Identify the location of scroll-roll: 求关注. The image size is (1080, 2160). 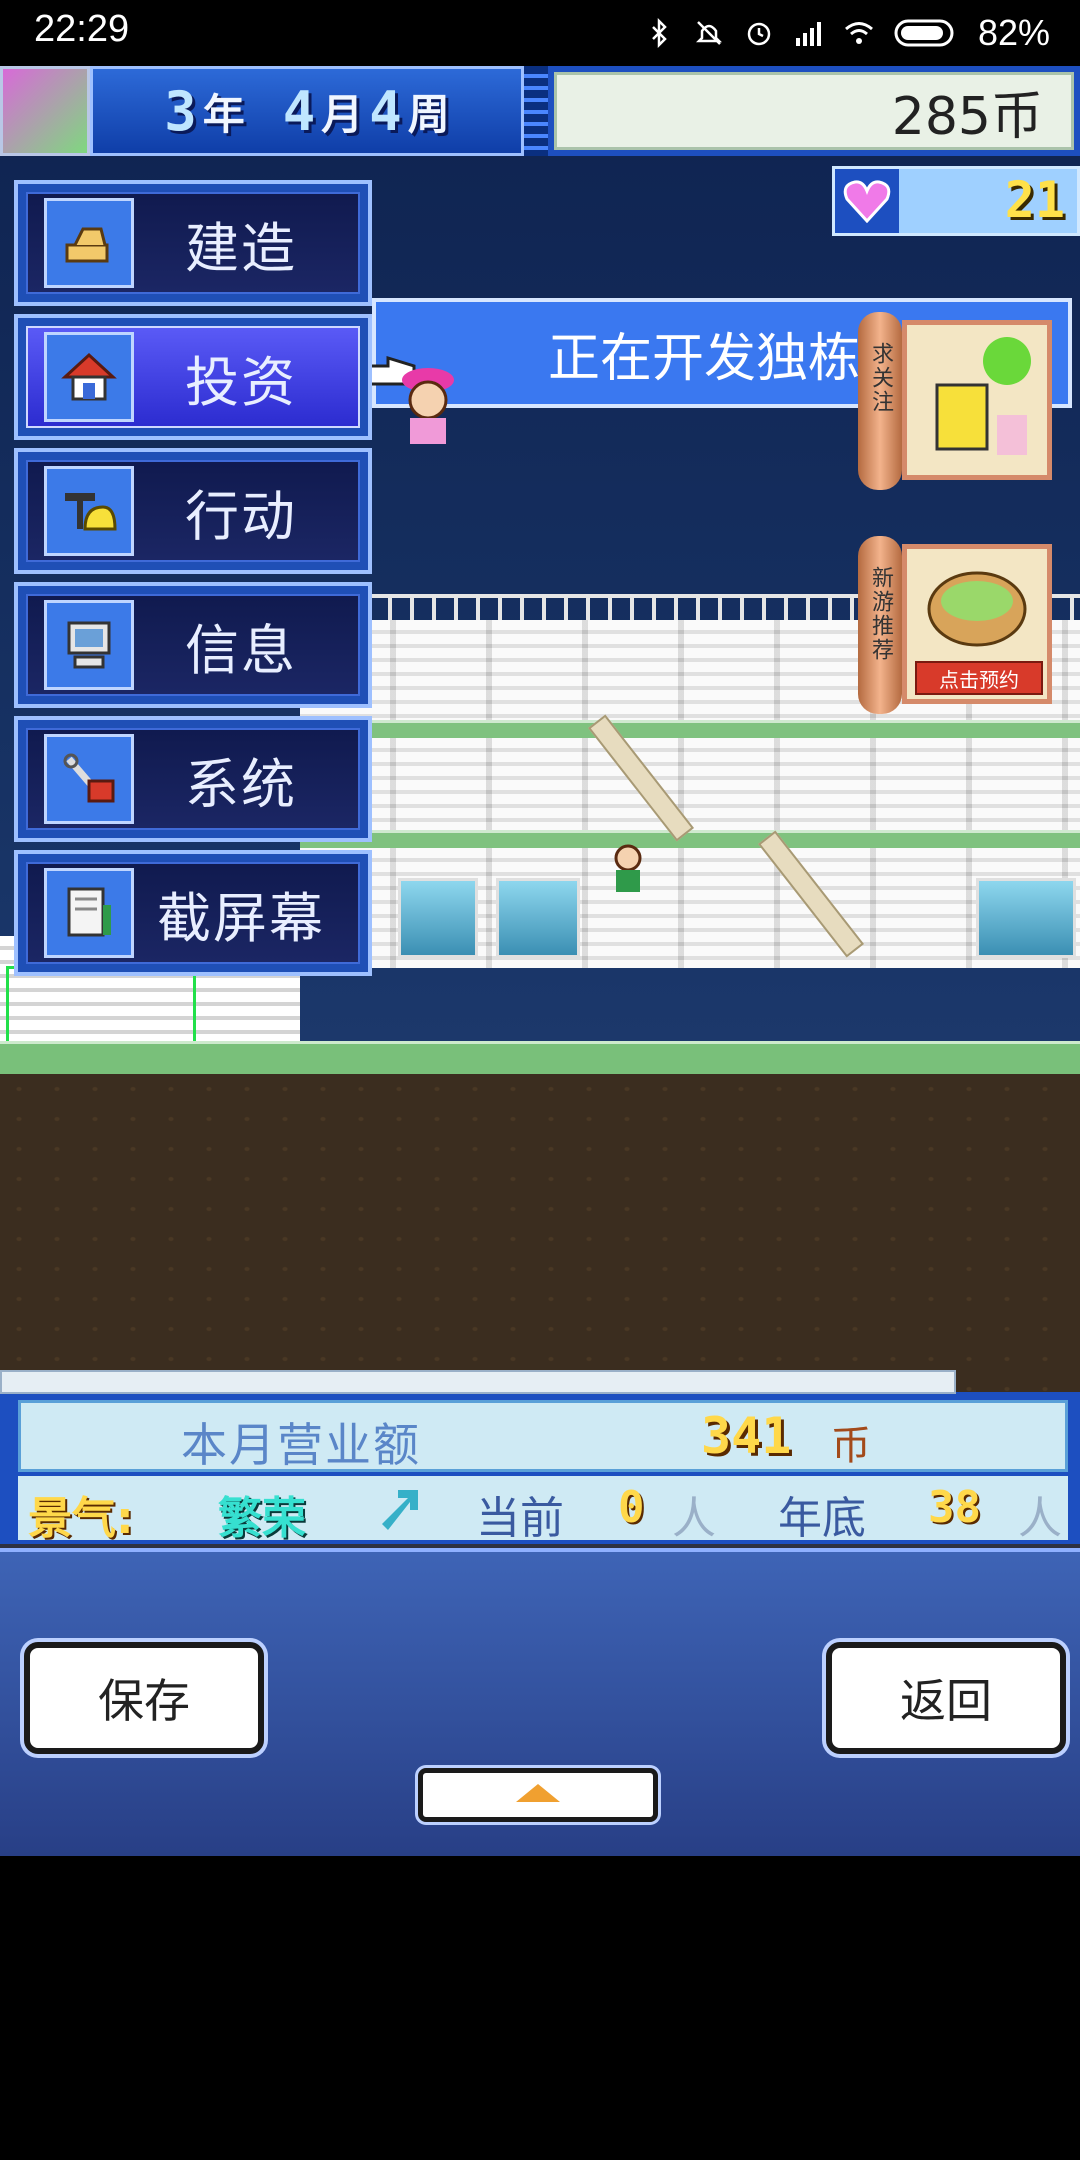
(880, 401).